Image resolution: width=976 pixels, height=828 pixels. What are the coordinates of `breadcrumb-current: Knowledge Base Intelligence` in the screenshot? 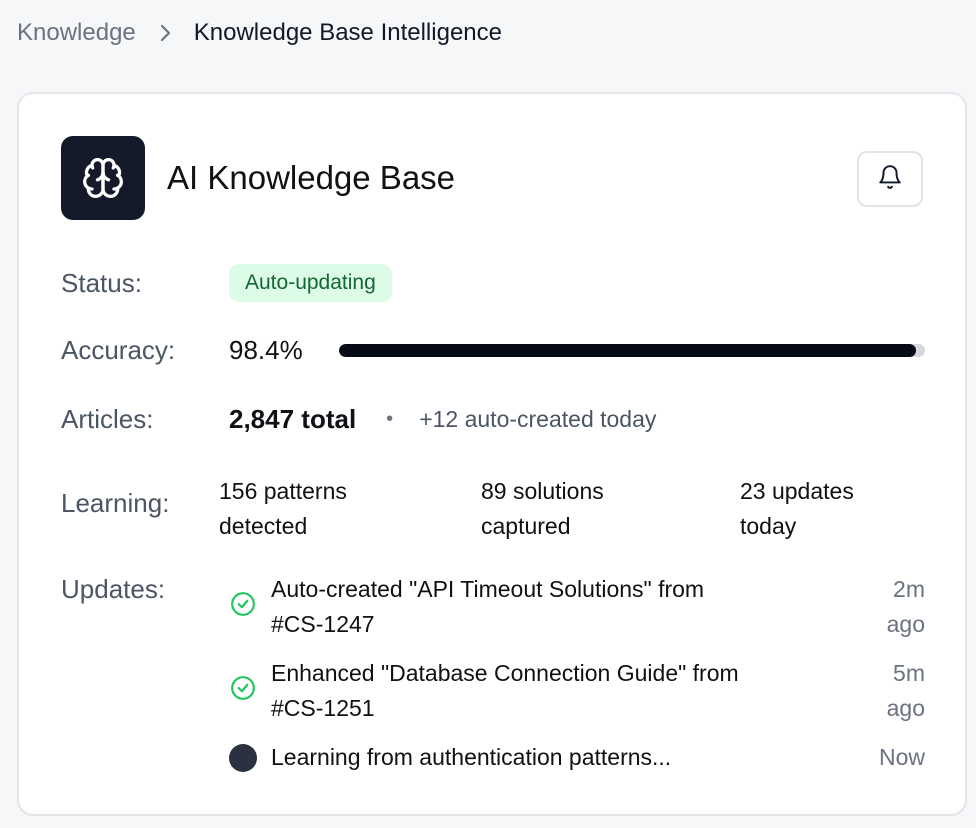 It's located at (347, 32).